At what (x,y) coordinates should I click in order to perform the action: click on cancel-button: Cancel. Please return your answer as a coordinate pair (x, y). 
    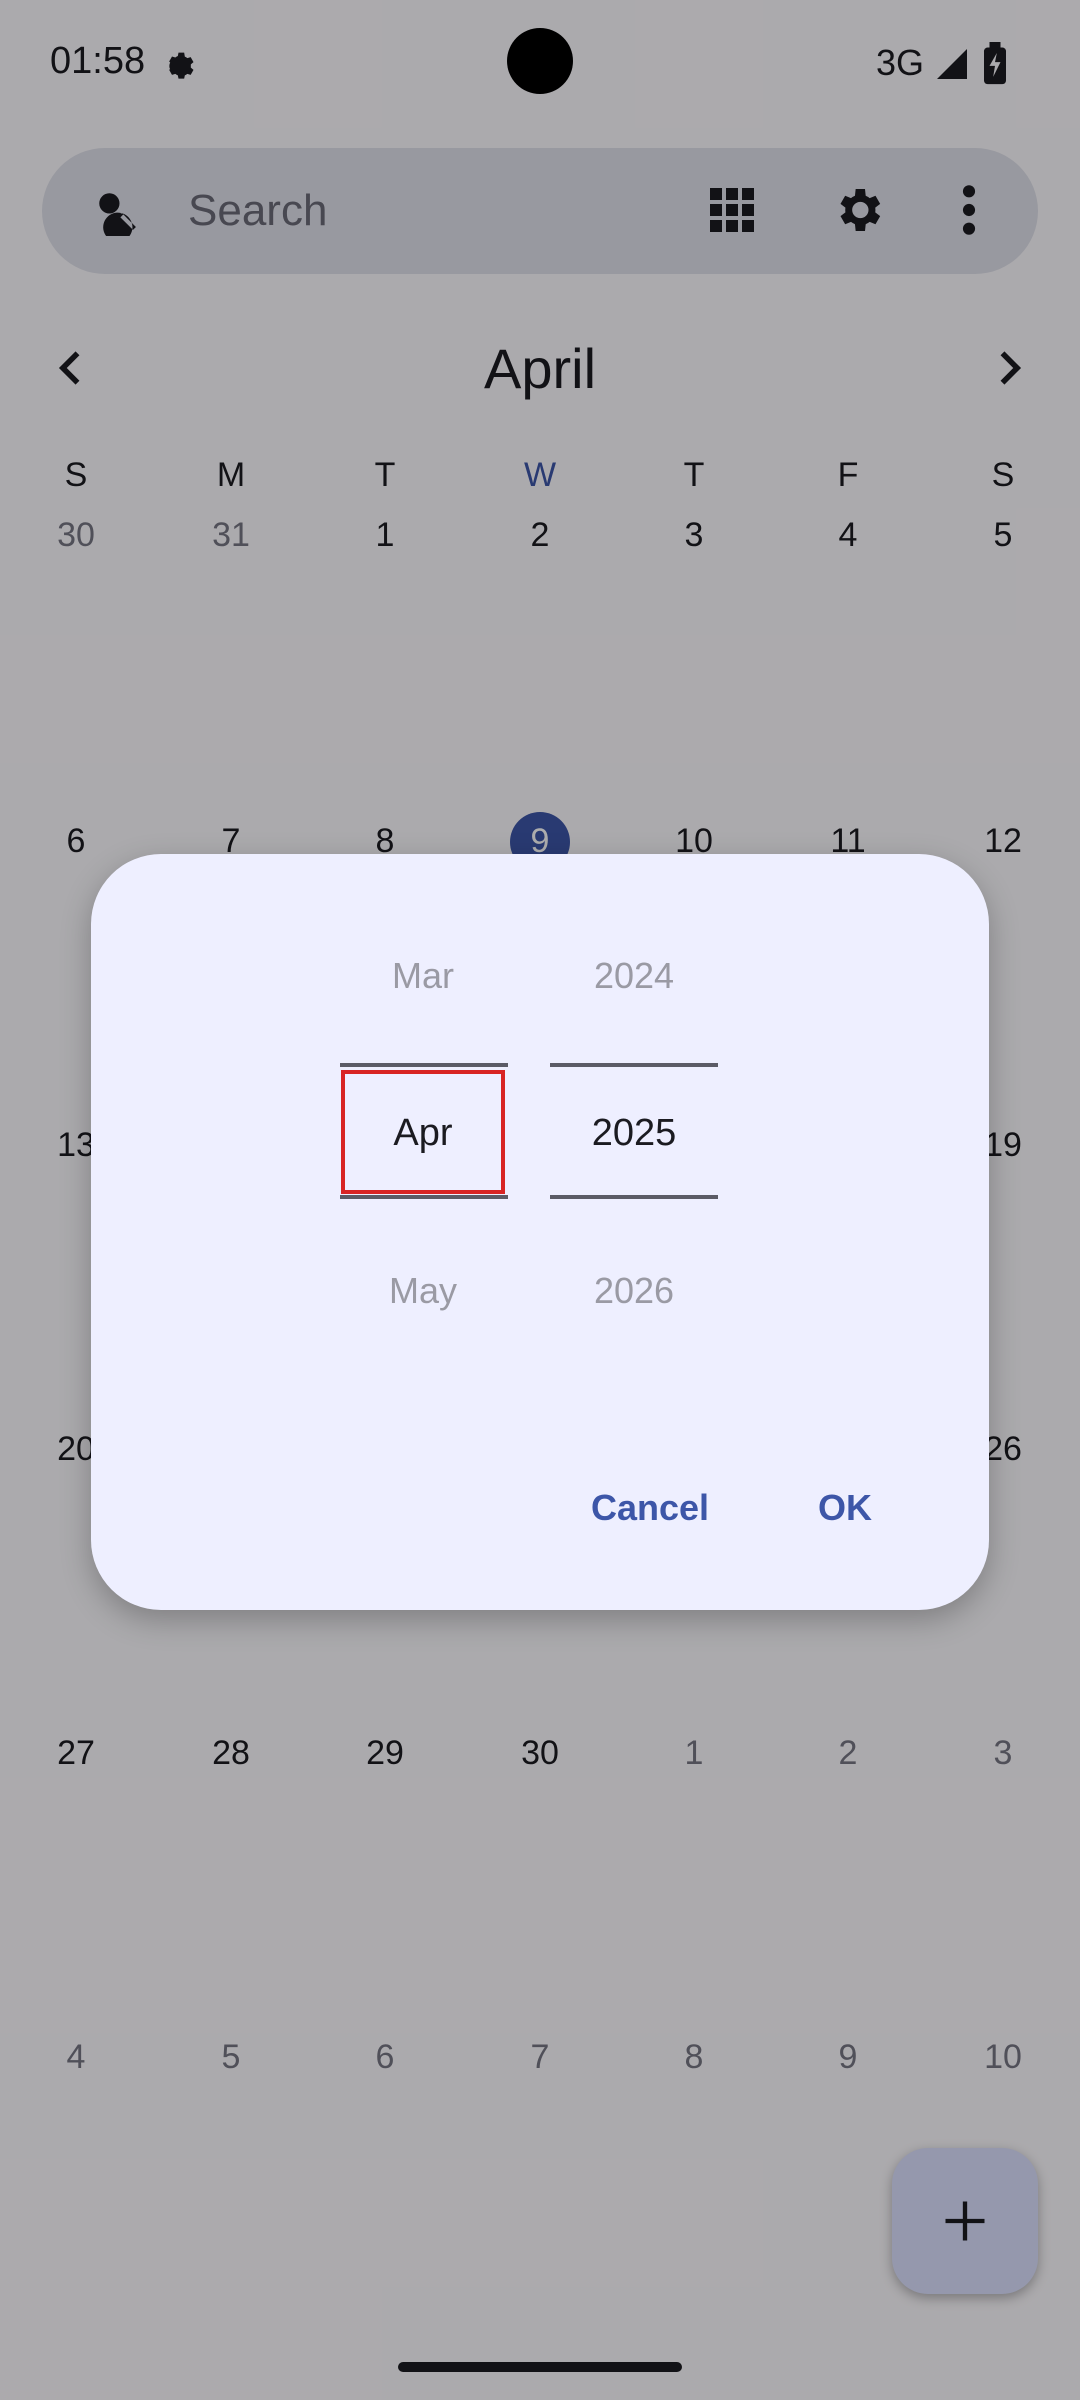
    Looking at the image, I should click on (650, 1508).